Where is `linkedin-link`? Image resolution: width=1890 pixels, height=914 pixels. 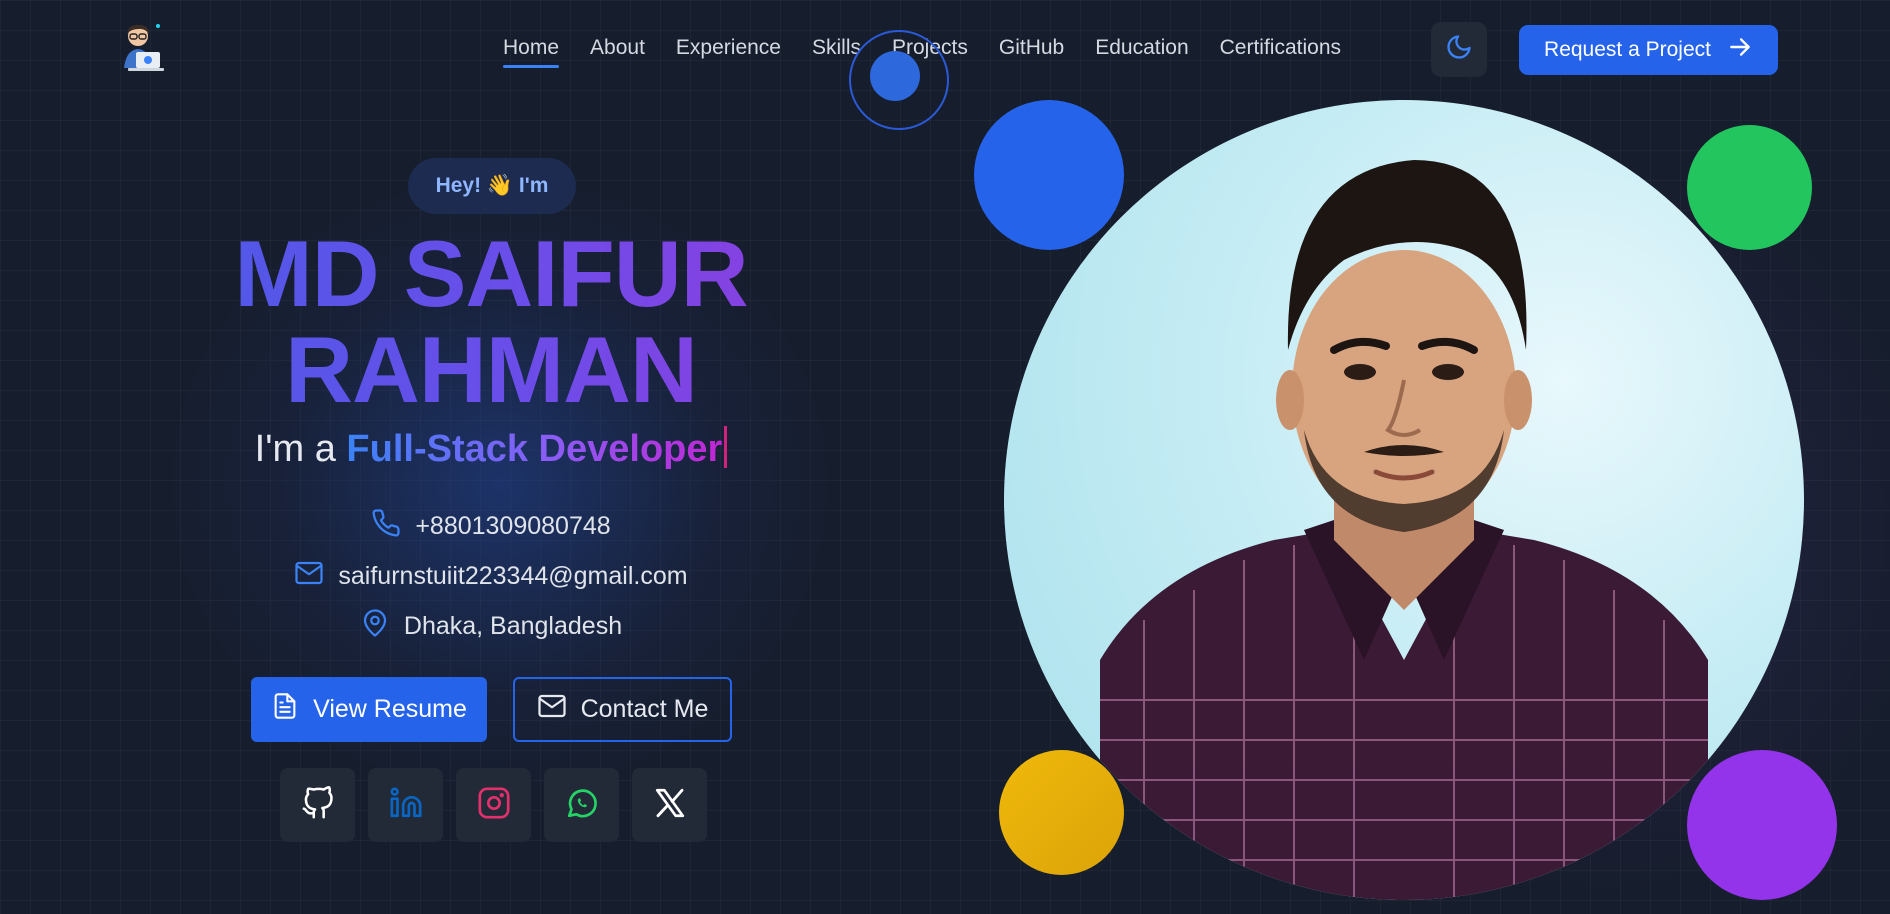
linkedin-link is located at coordinates (405, 805).